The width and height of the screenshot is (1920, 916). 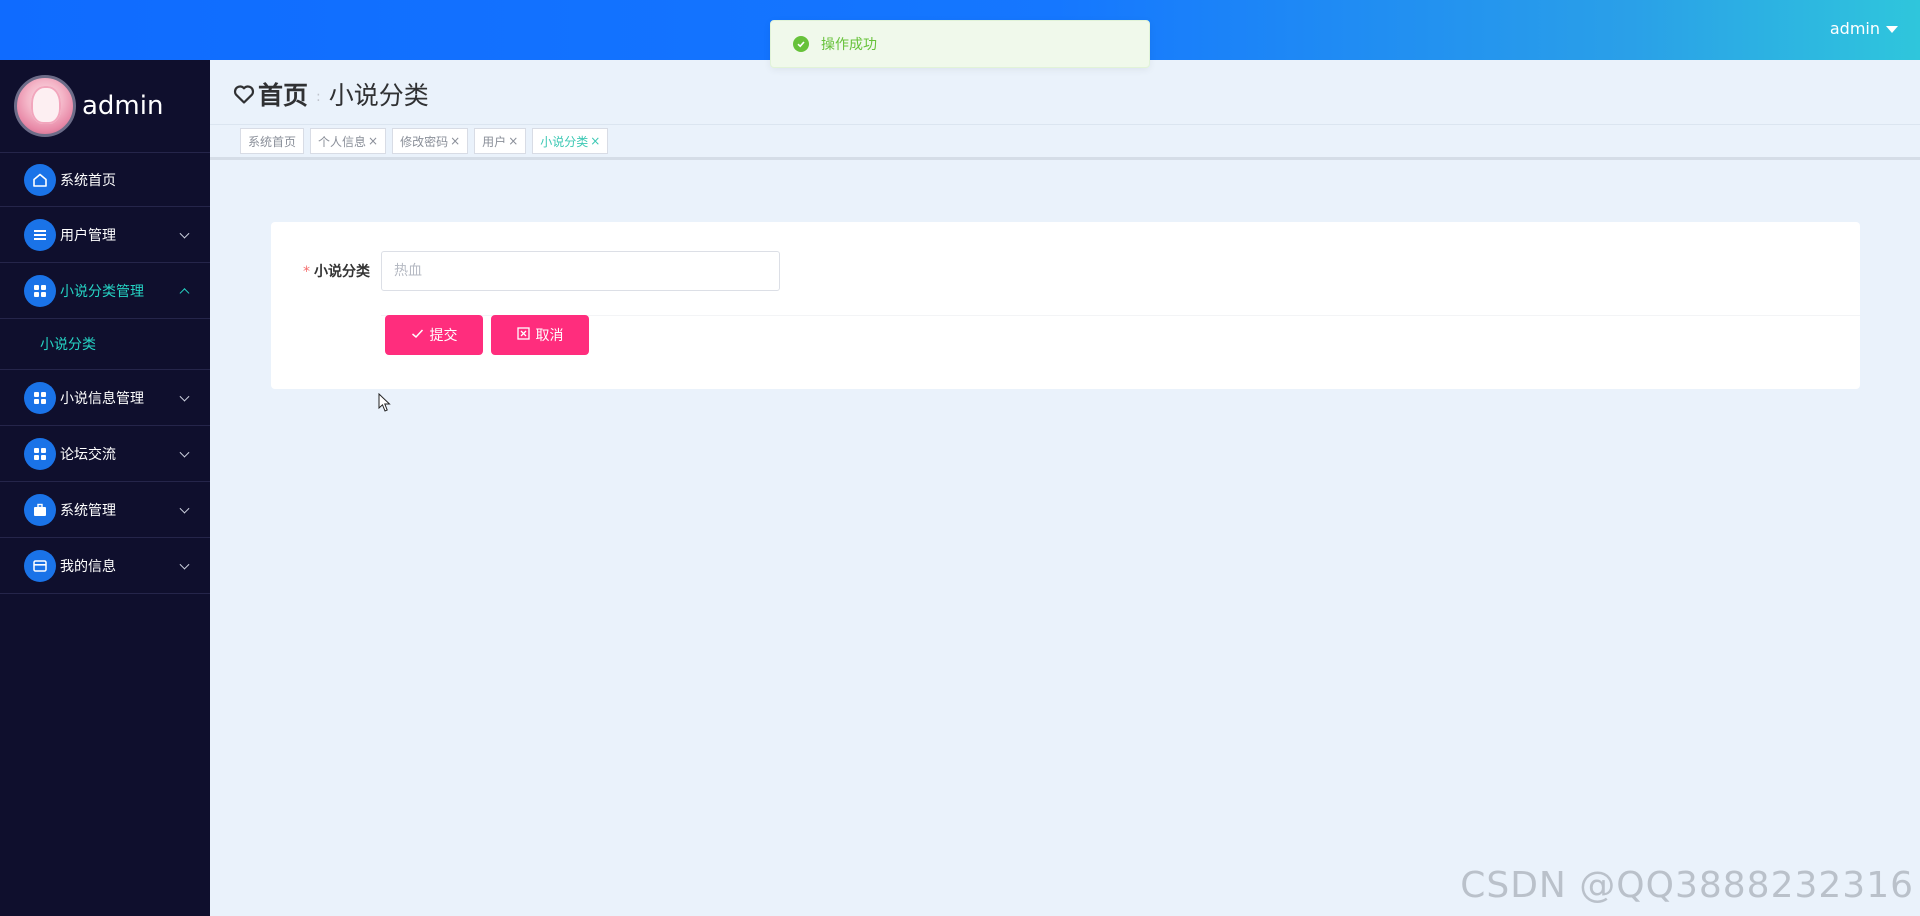 What do you see at coordinates (40, 234) in the screenshot?
I see `list-icon` at bounding box center [40, 234].